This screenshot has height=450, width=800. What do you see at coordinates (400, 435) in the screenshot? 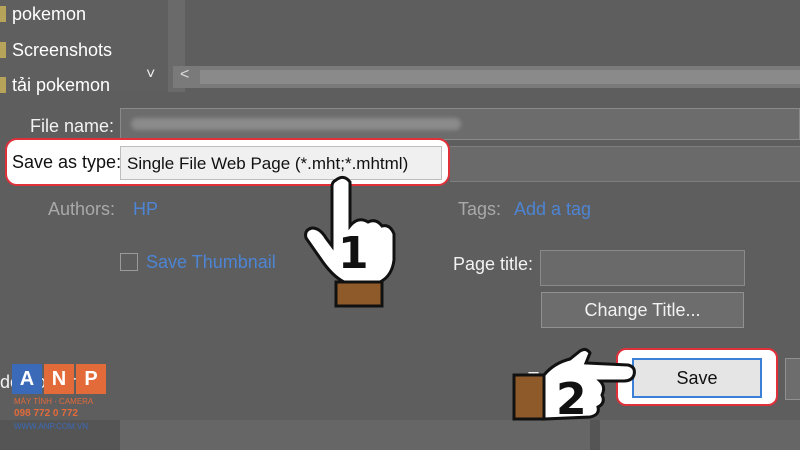
I see `bottom-band` at bounding box center [400, 435].